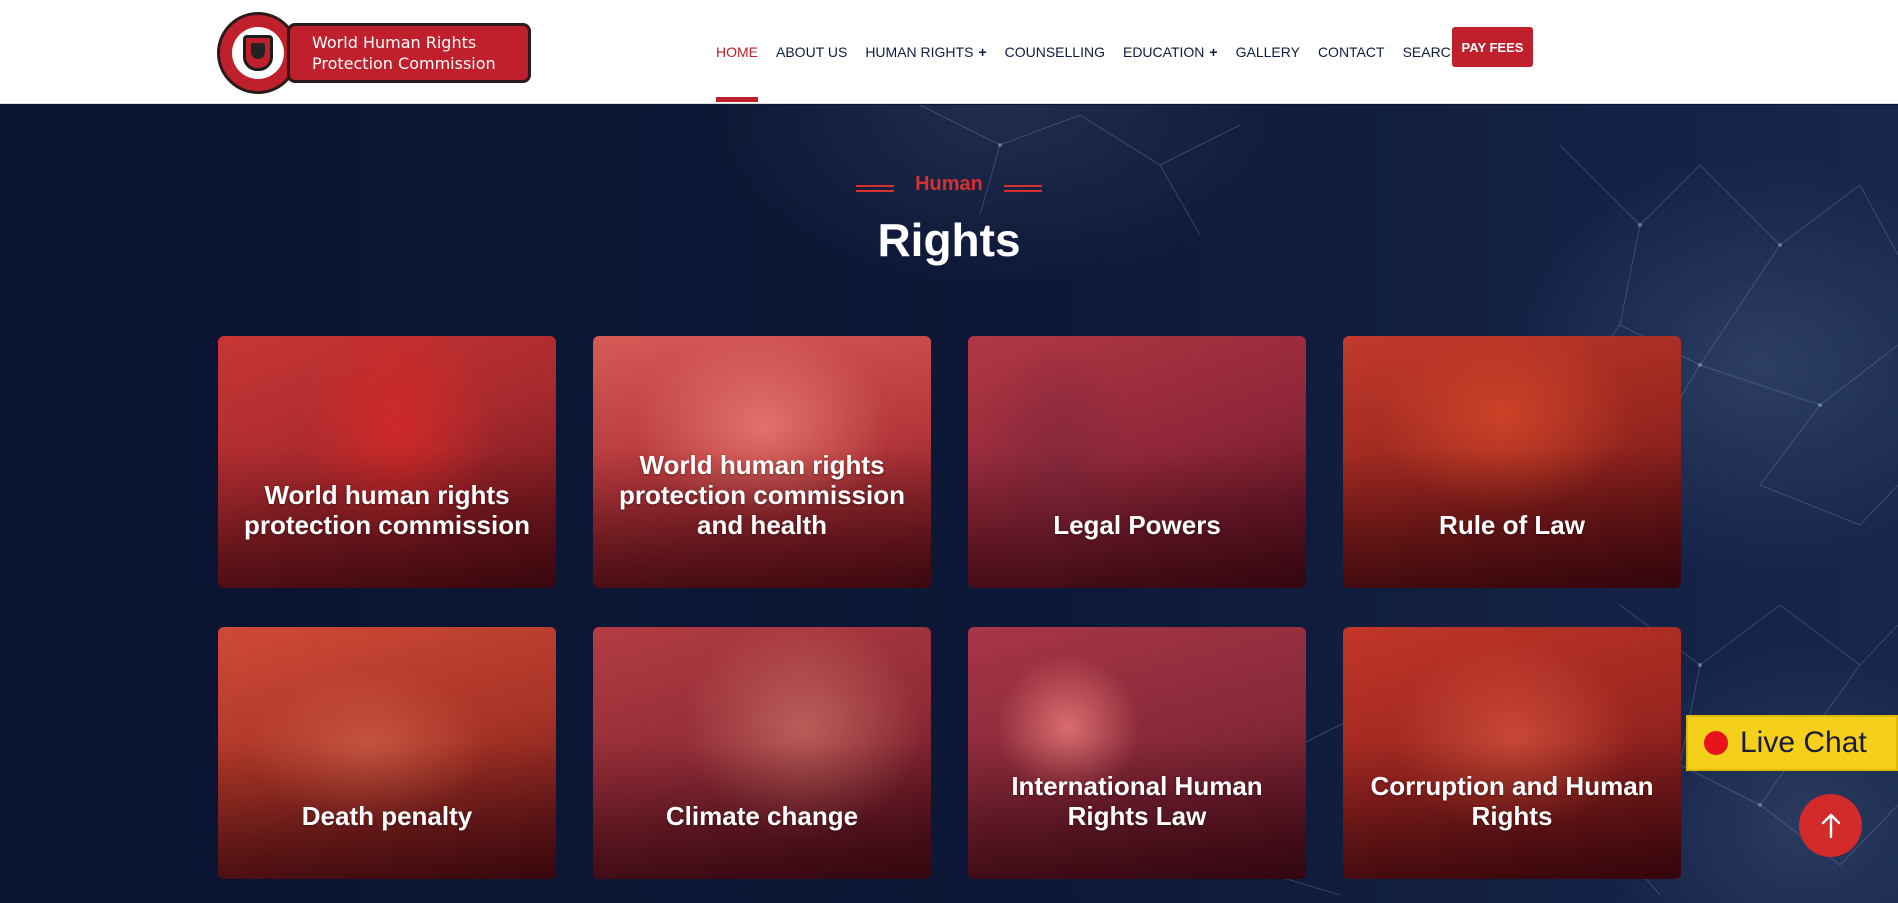 This screenshot has height=903, width=1898. What do you see at coordinates (387, 462) in the screenshot?
I see `card-world-human-rights: World human rights protection commission` at bounding box center [387, 462].